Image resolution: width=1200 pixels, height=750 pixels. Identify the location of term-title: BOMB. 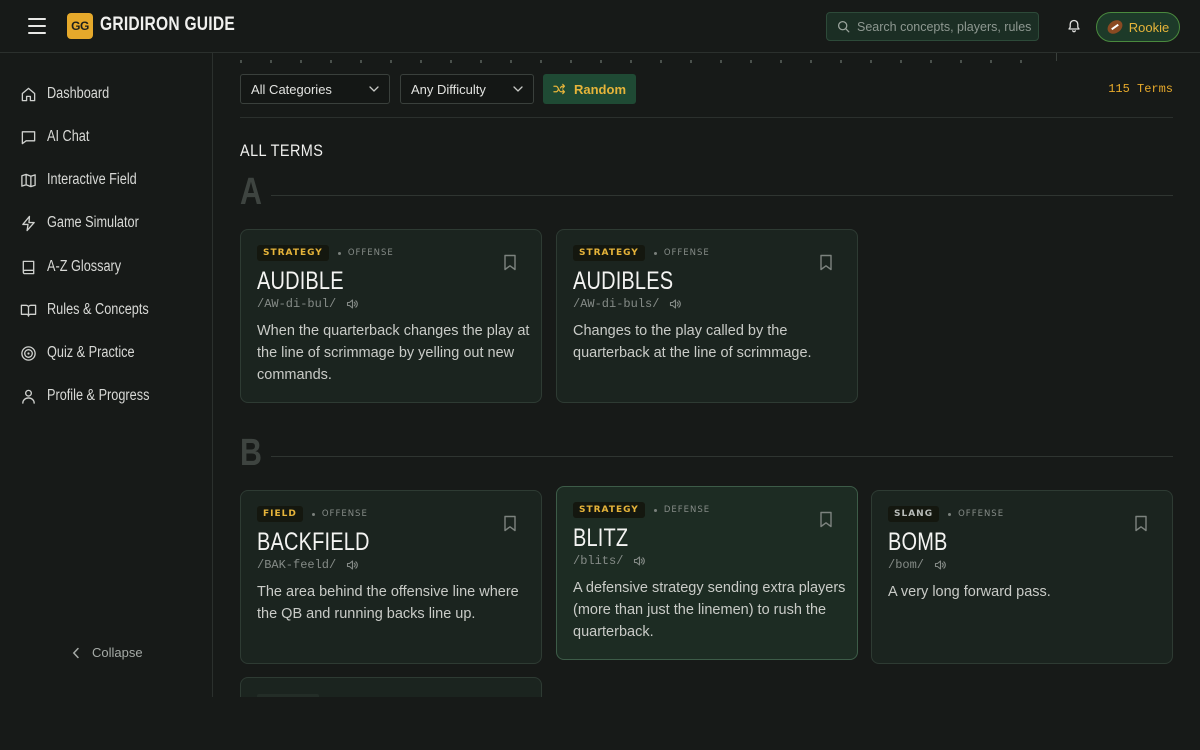
(918, 542).